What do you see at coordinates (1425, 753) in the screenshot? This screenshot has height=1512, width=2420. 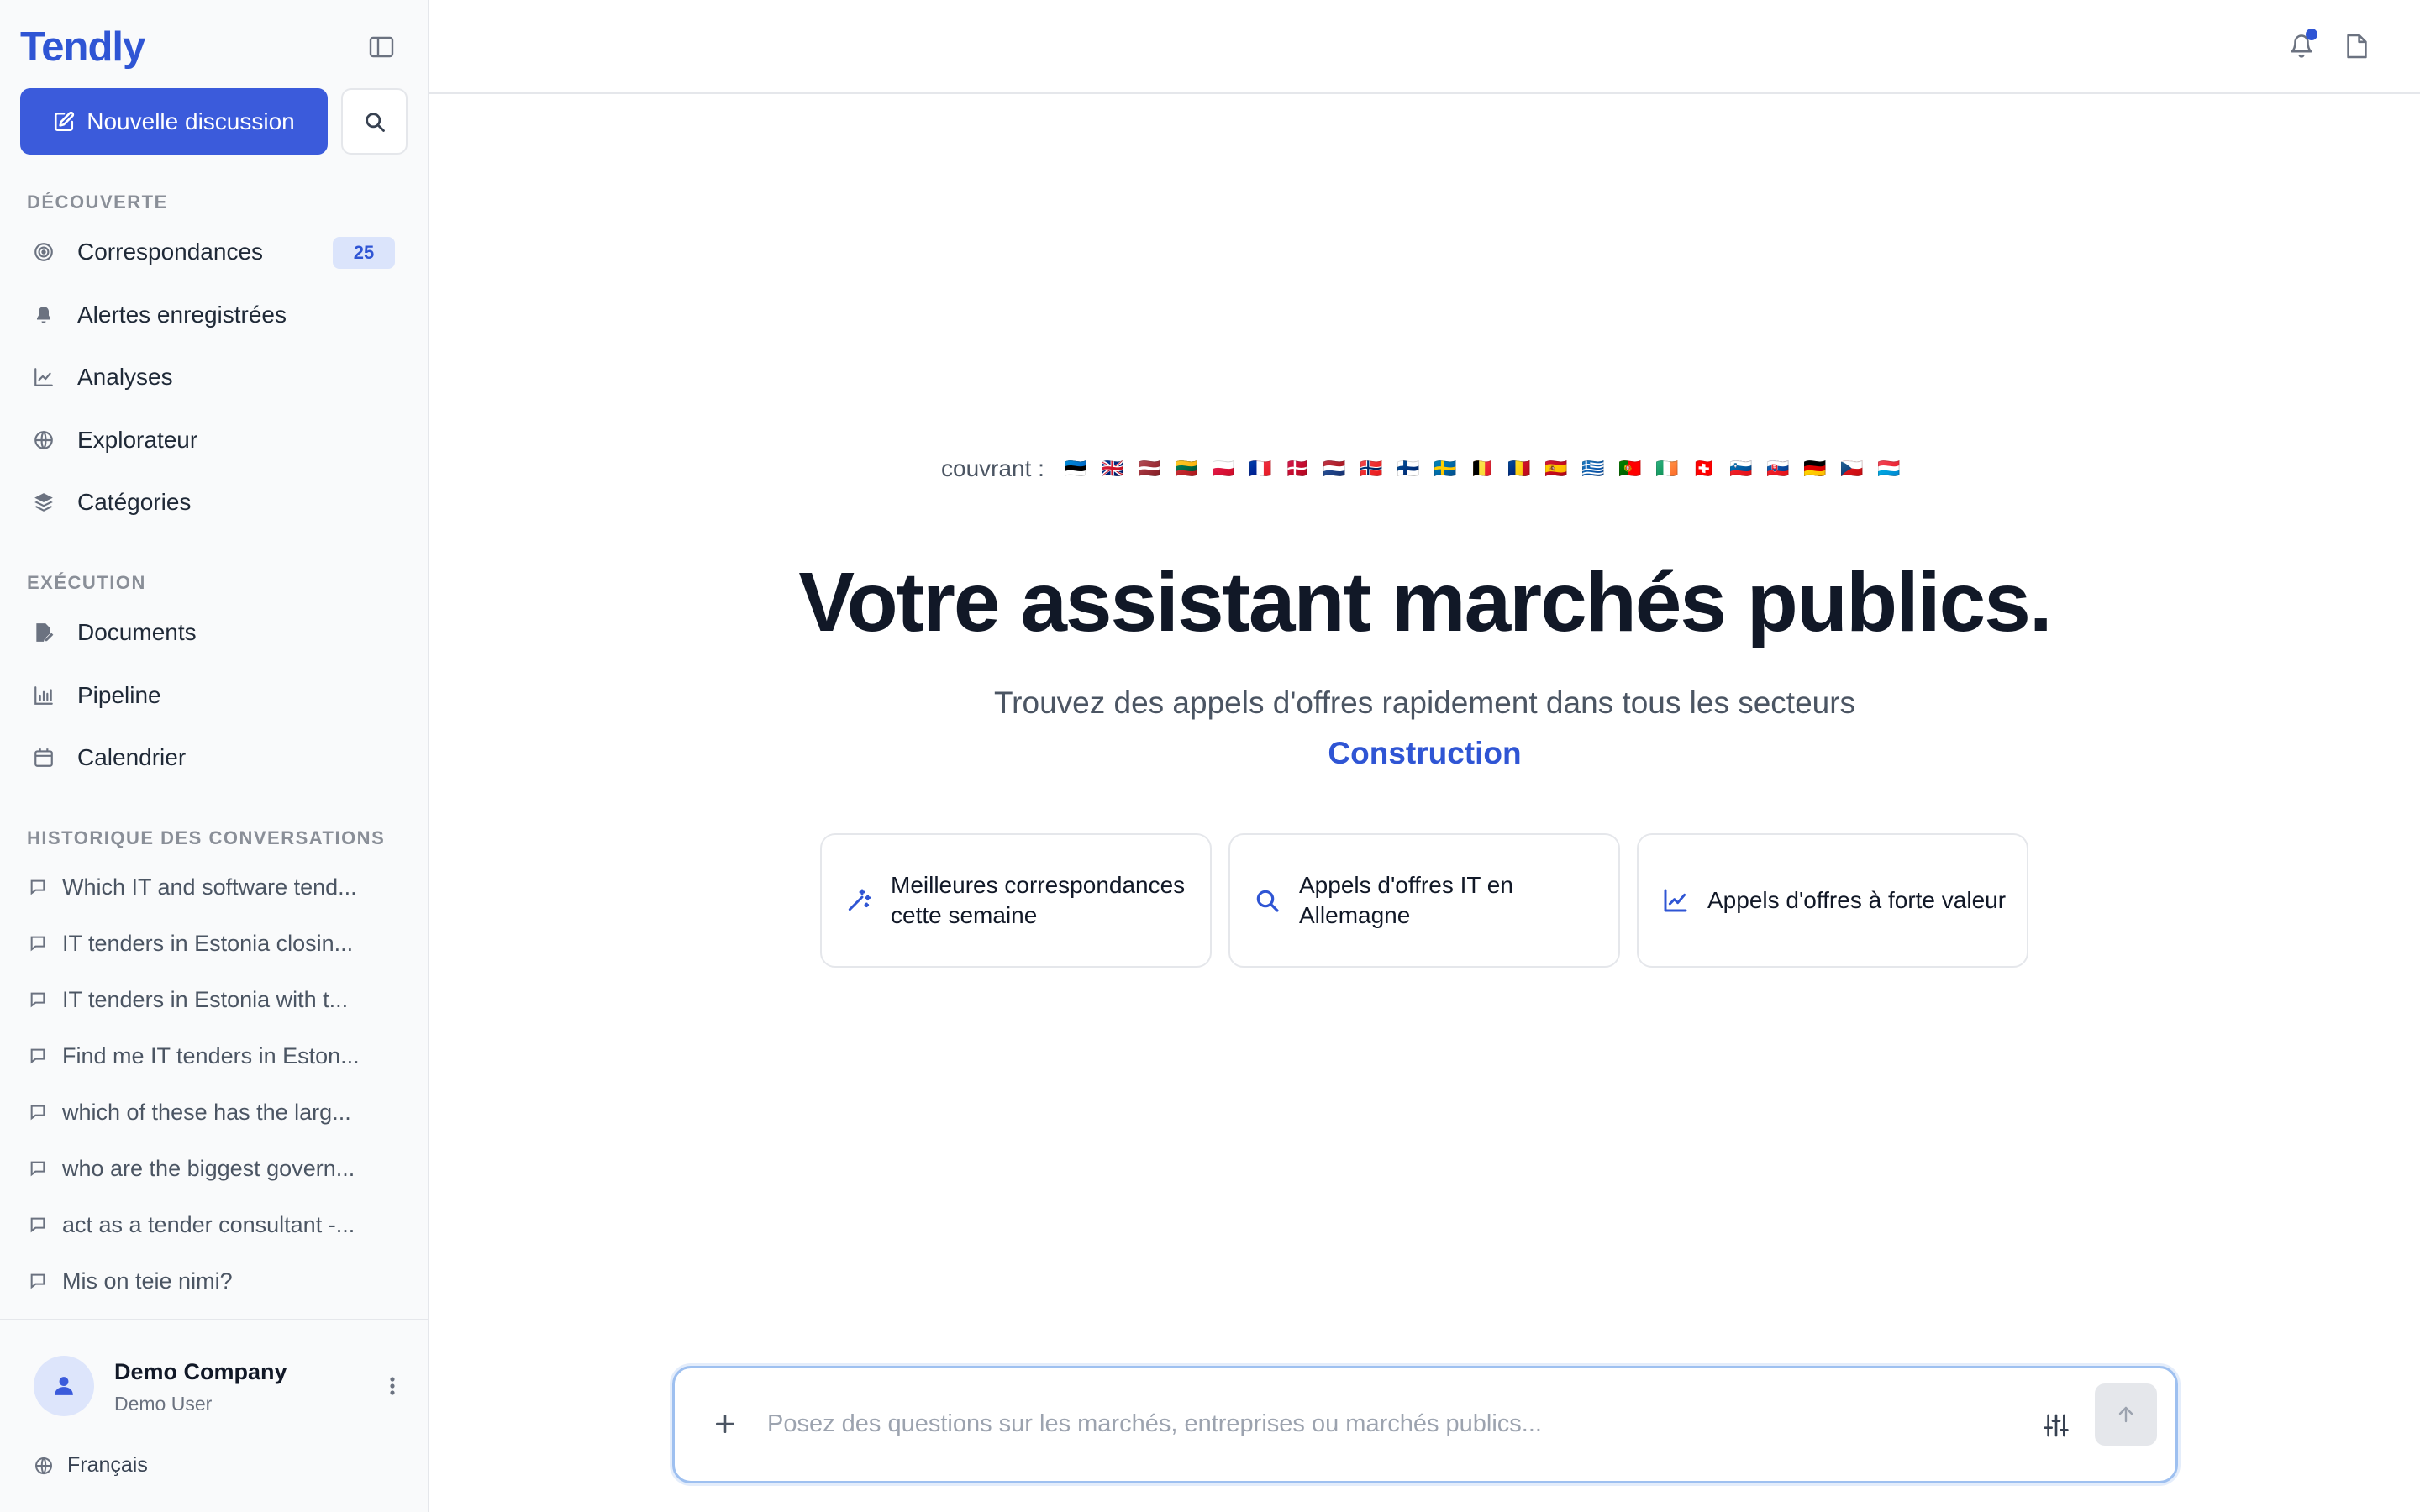 I see `rotating-sector: Construction` at bounding box center [1425, 753].